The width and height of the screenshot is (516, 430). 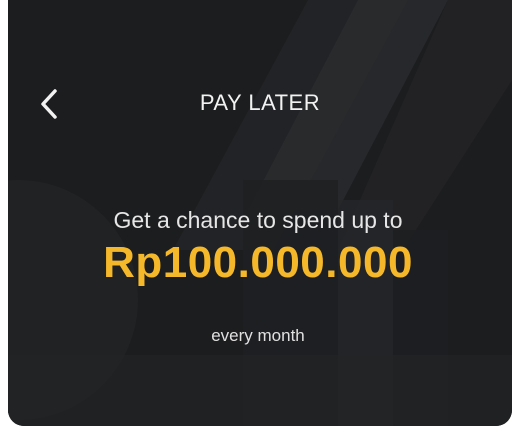 I want to click on promo-subtitle: Get a chance to spend up to, so click(x=258, y=220).